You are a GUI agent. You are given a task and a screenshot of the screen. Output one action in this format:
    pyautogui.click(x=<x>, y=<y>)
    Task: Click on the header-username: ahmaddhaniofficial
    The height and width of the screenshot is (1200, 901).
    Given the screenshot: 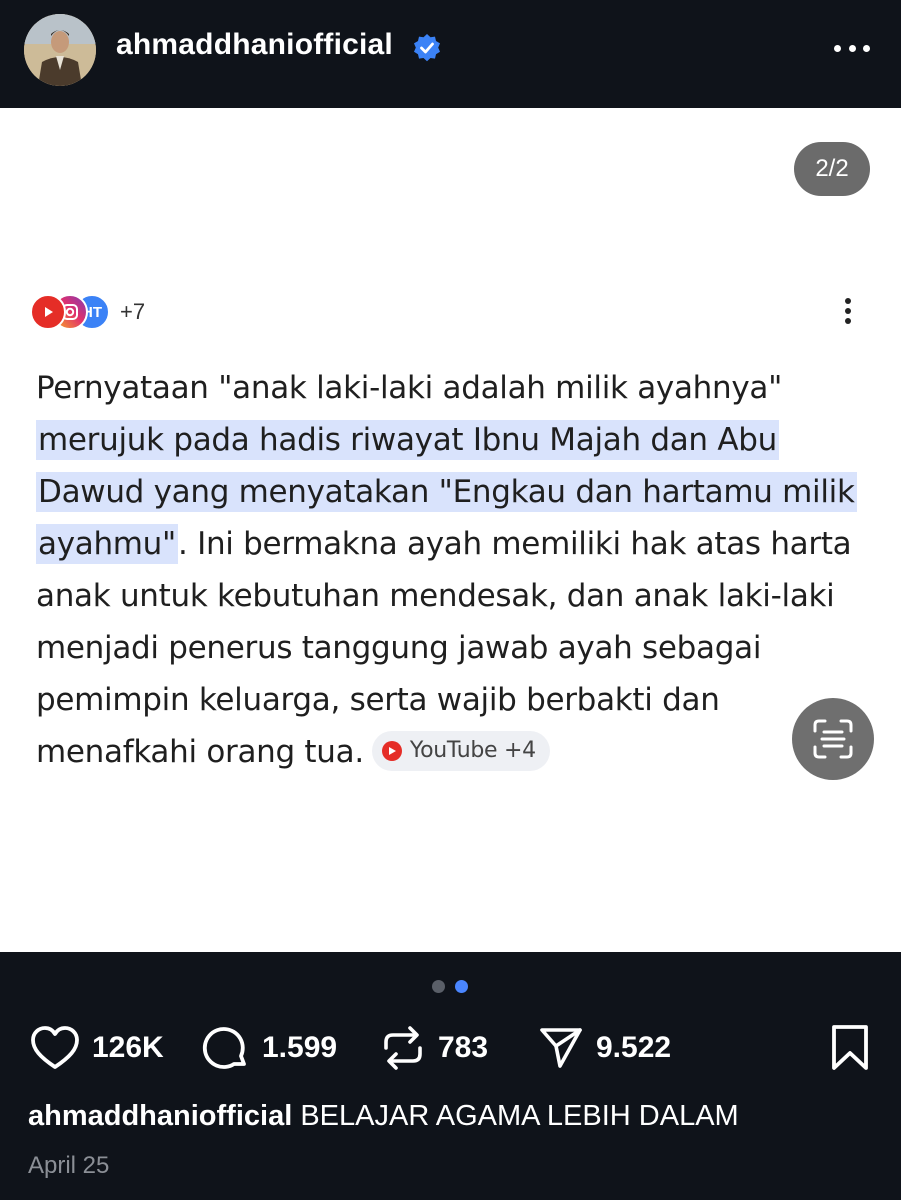 What is the action you would take?
    pyautogui.click(x=254, y=45)
    